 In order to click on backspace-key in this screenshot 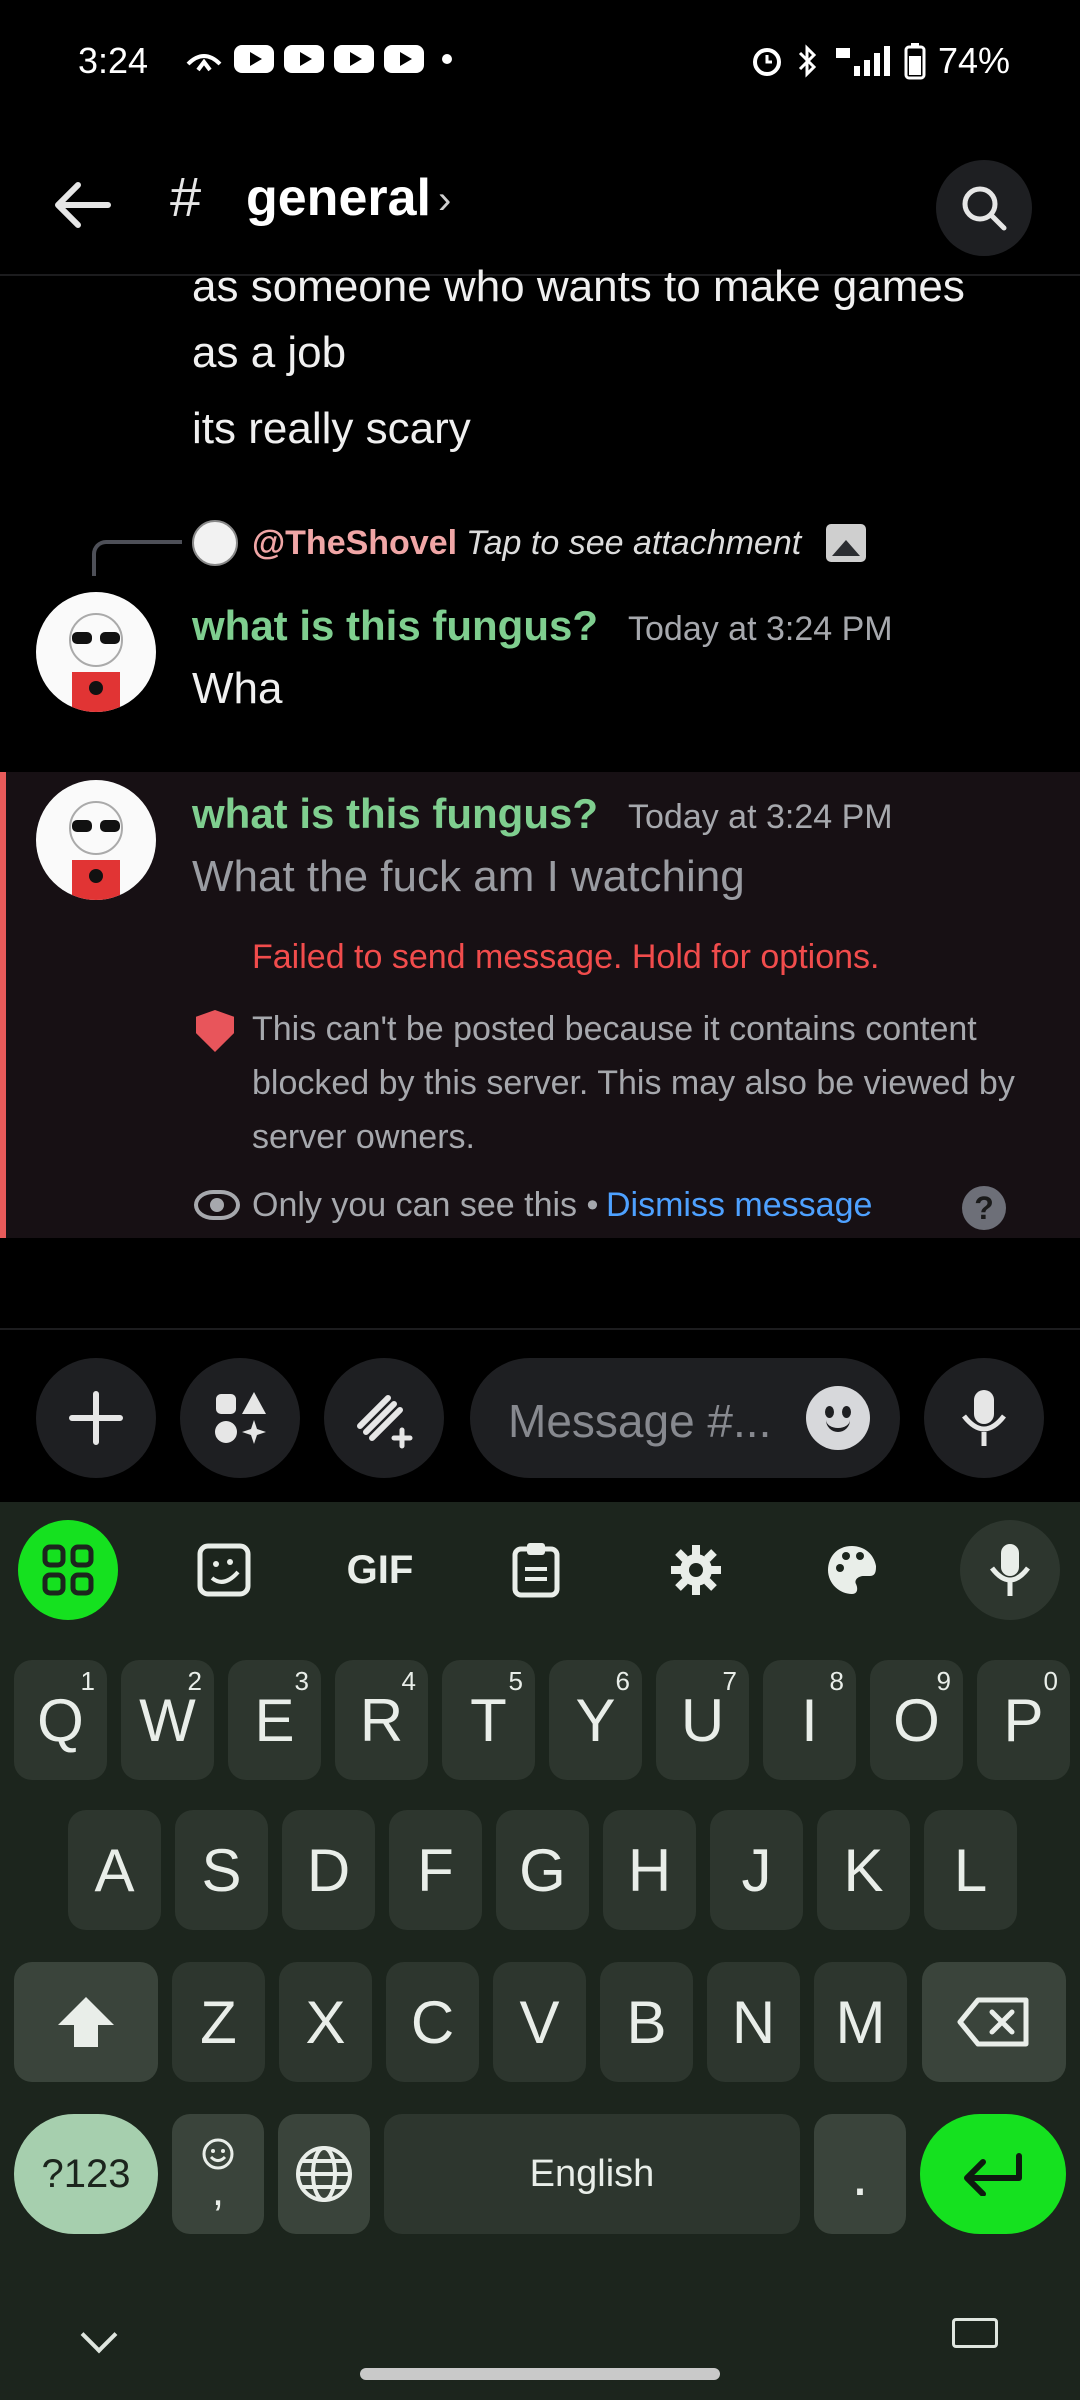, I will do `click(994, 2022)`.